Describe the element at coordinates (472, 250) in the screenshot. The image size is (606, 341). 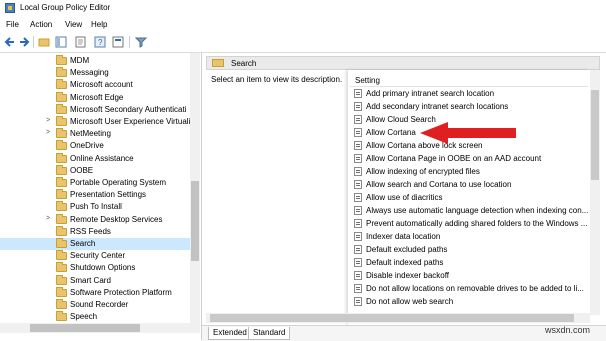
I see `setting-row: Default excluded paths` at that location.